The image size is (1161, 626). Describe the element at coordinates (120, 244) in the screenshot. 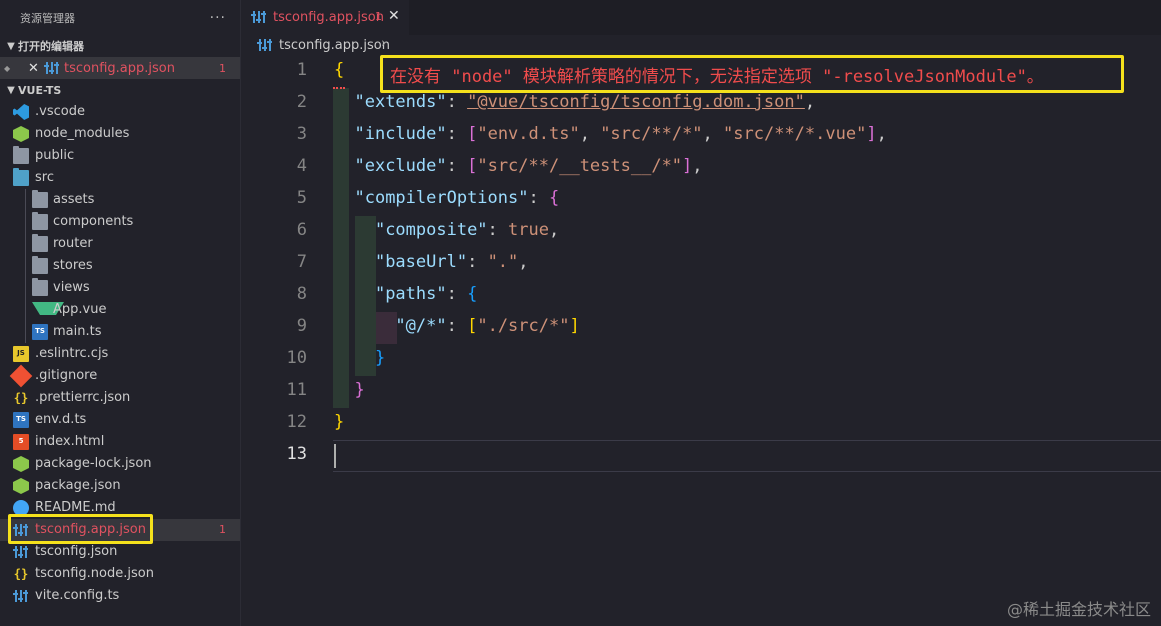

I see `file-tree-item: router` at that location.